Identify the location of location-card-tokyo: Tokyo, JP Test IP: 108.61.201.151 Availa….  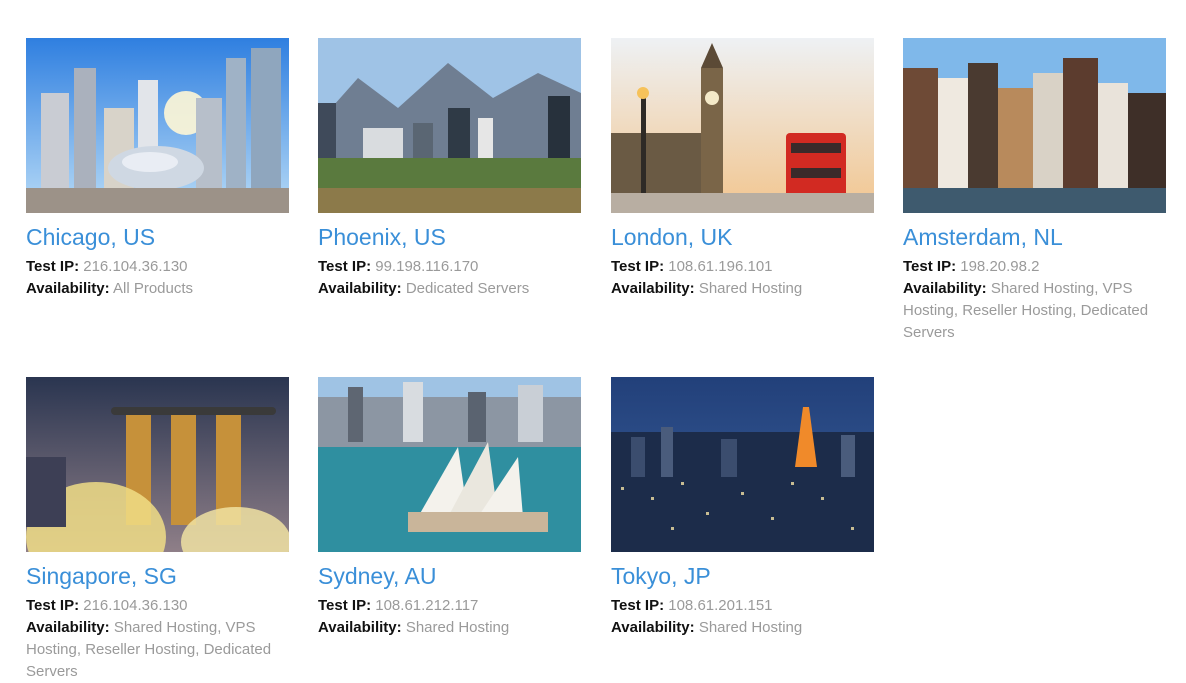
(742, 508).